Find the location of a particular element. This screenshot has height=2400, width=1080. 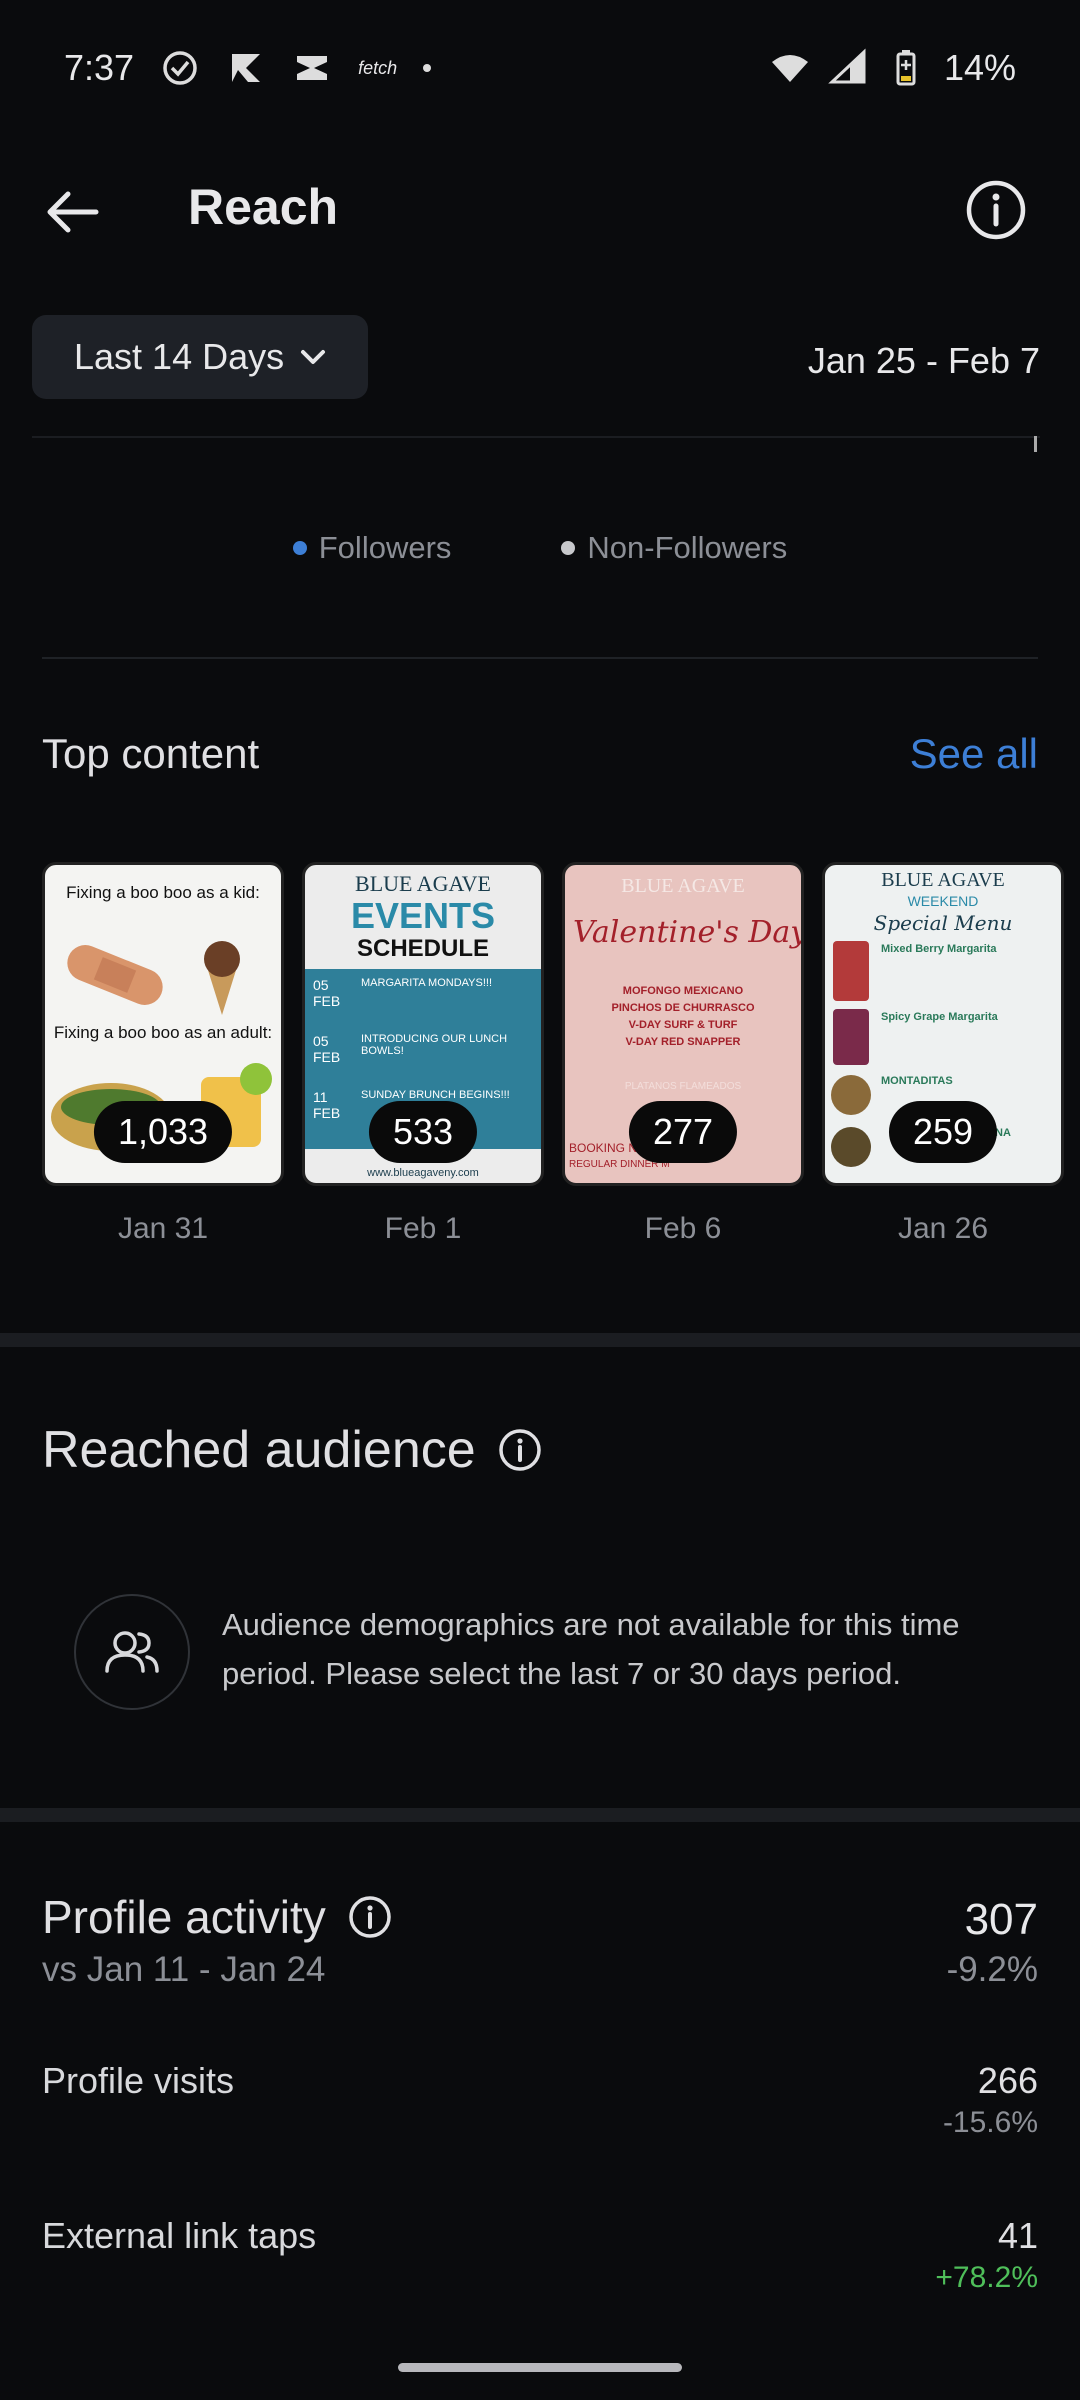

thumb-text-top: Fixing a boo boo as a kid: is located at coordinates (163, 892).